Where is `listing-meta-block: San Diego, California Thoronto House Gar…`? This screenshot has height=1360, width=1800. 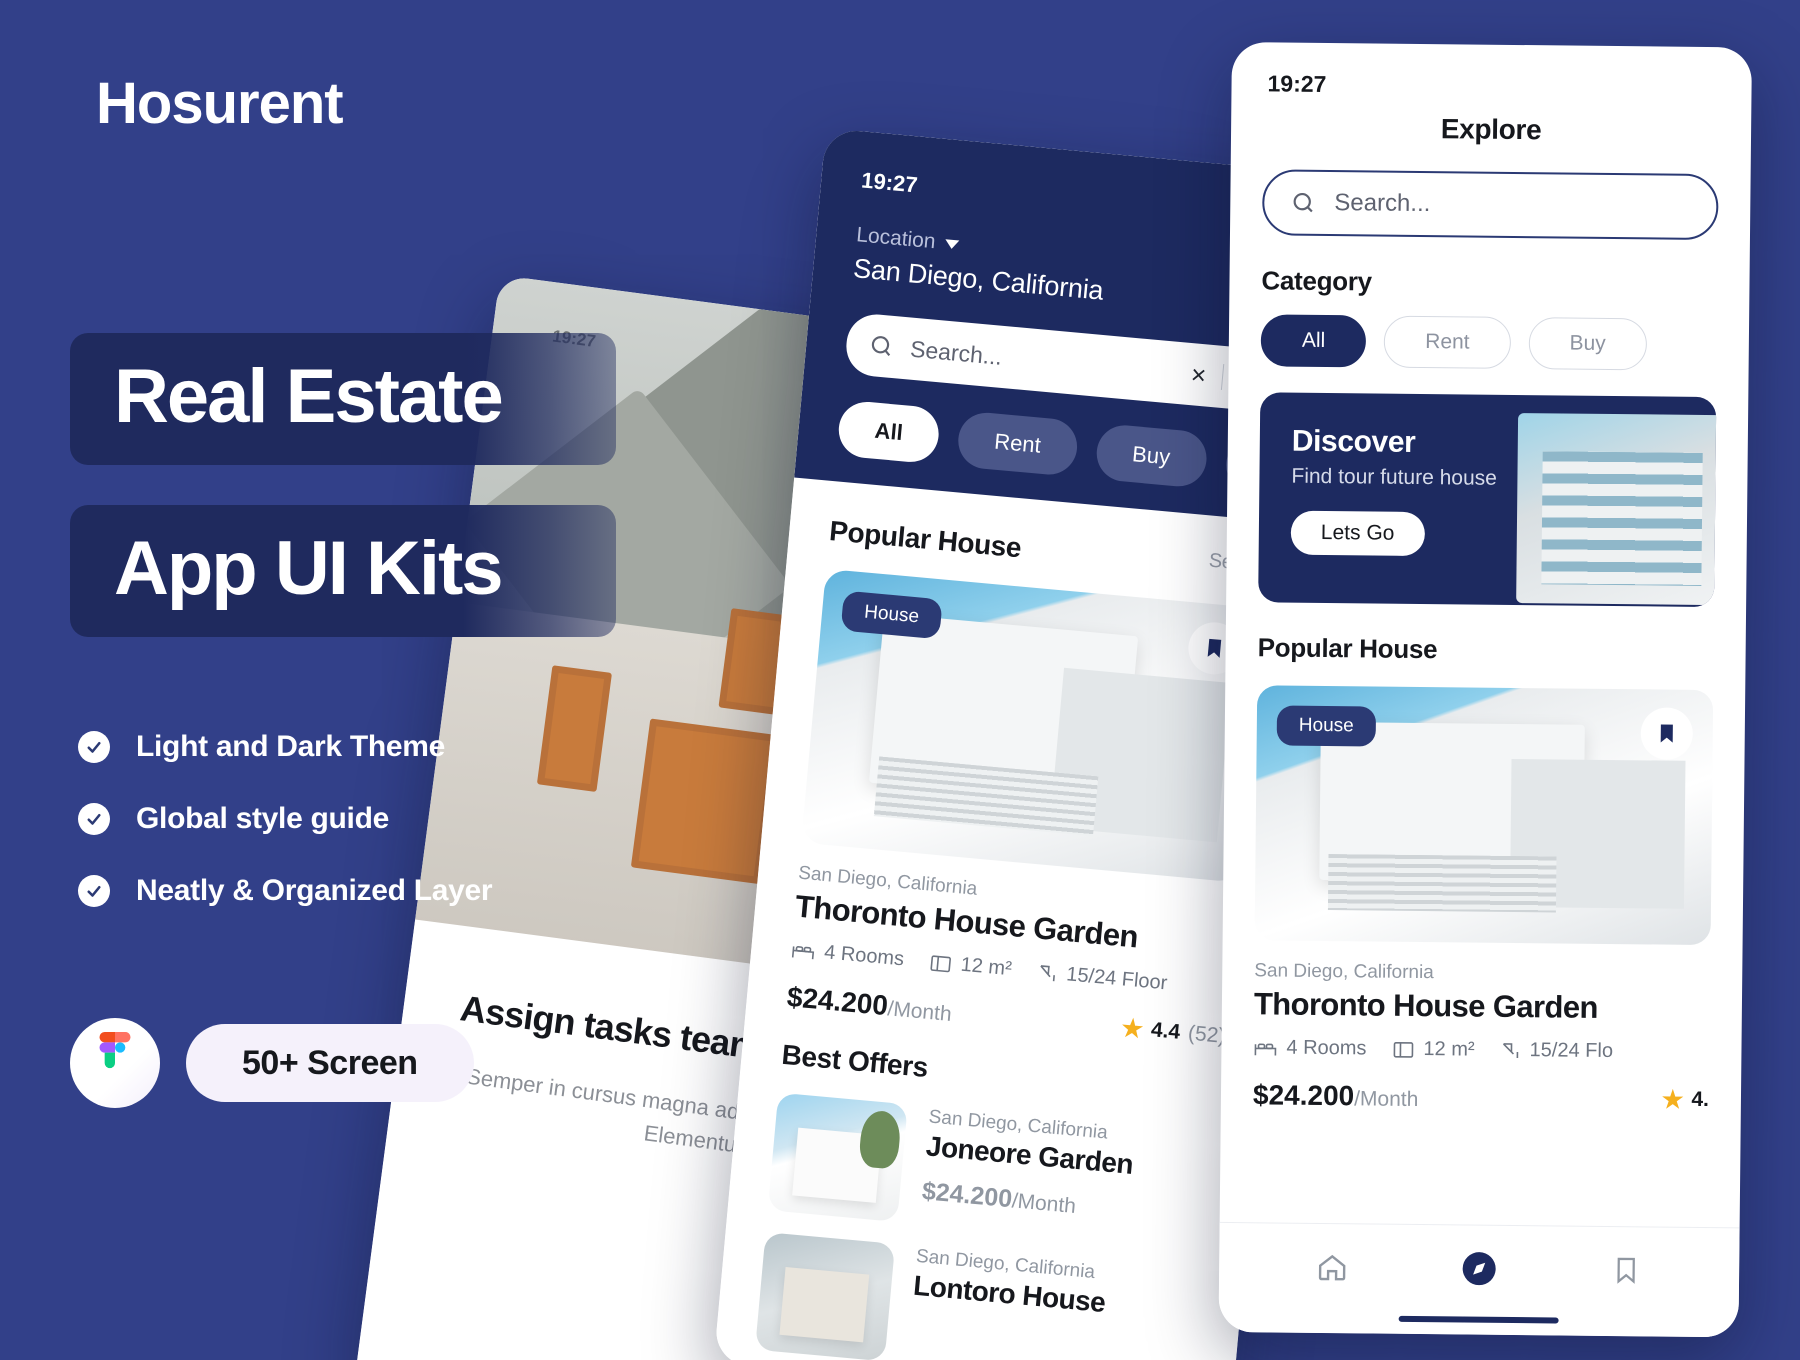 listing-meta-block: San Diego, California Thoronto House Gar… is located at coordinates (1482, 1038).